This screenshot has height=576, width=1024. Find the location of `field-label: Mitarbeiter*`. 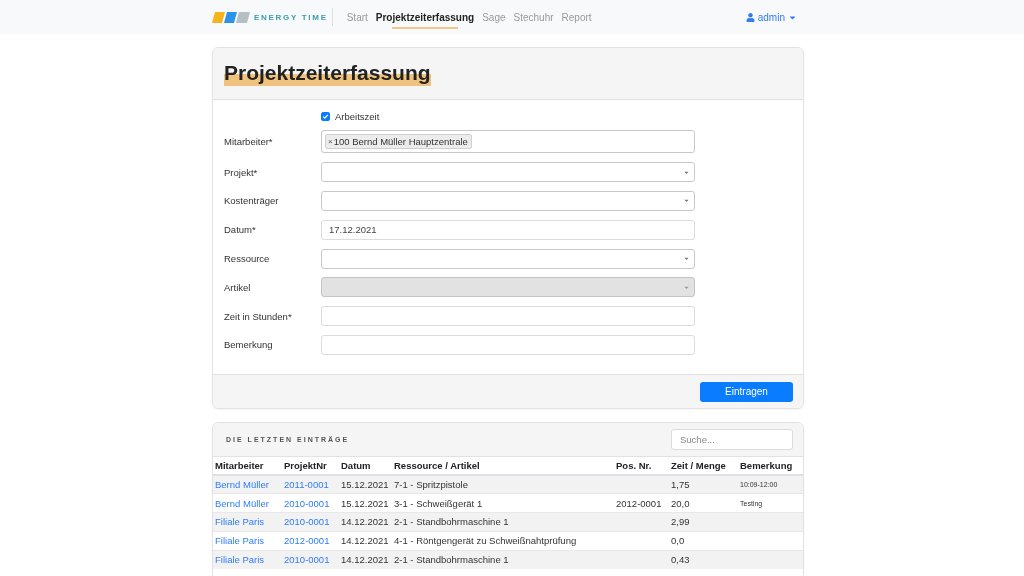

field-label: Mitarbeiter* is located at coordinates (249, 142).